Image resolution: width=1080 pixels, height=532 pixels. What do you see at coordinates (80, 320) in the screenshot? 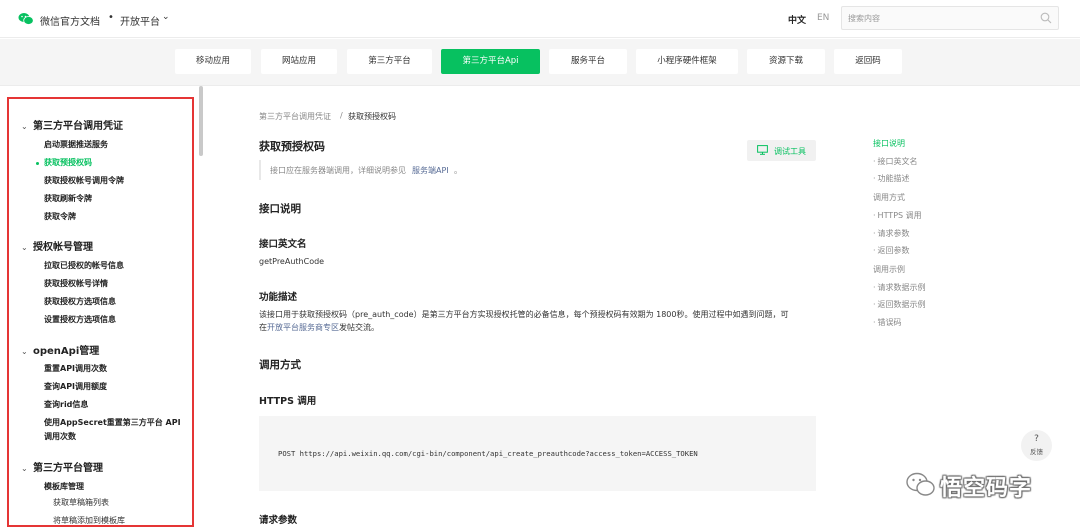
I see `sidebar-item: 设置授权方选项信息` at bounding box center [80, 320].